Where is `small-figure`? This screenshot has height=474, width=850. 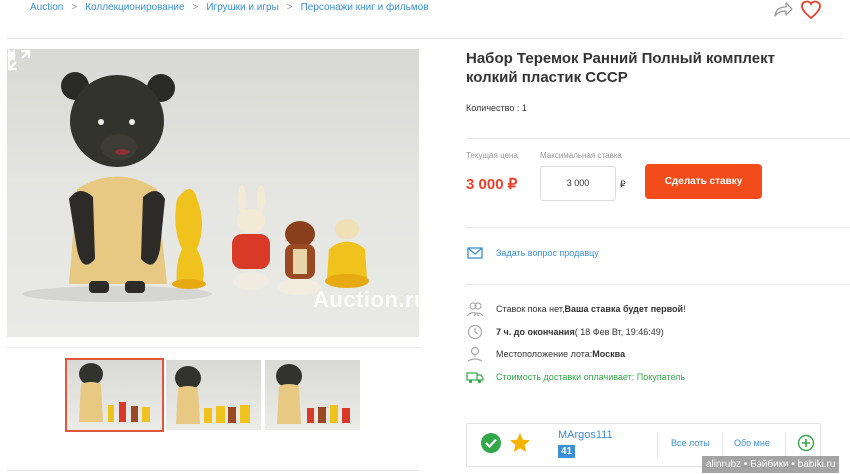 small-figure is located at coordinates (347, 253).